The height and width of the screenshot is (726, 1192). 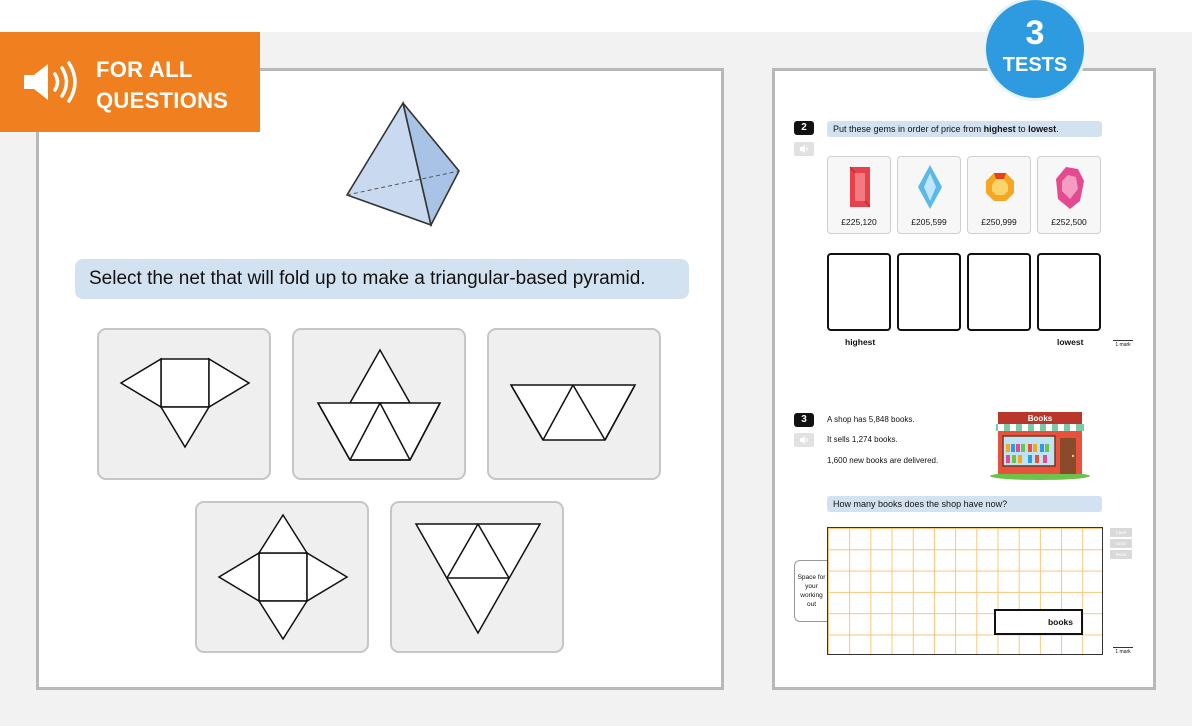 What do you see at coordinates (1121, 543) in the screenshot?
I see `undo-button: Undo` at bounding box center [1121, 543].